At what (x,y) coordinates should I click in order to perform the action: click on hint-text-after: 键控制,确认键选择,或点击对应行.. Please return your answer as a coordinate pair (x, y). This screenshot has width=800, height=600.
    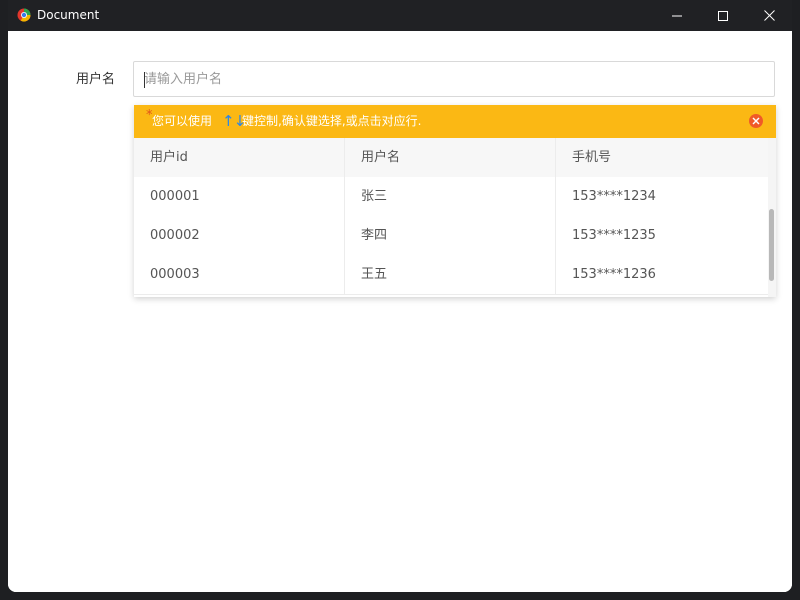
    Looking at the image, I should click on (332, 121).